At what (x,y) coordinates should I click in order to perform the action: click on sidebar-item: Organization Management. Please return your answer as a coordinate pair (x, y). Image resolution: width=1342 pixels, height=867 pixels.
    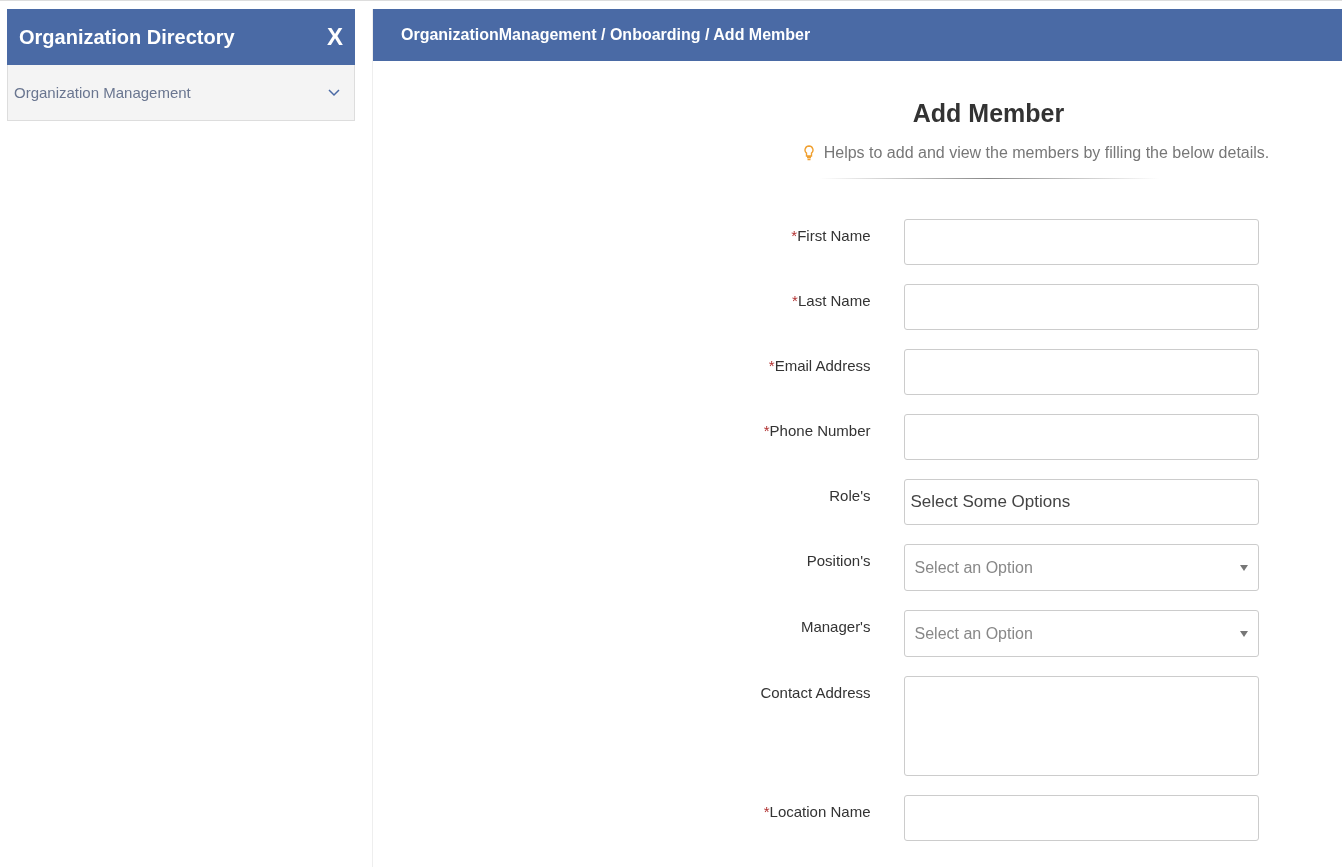
    Looking at the image, I should click on (181, 93).